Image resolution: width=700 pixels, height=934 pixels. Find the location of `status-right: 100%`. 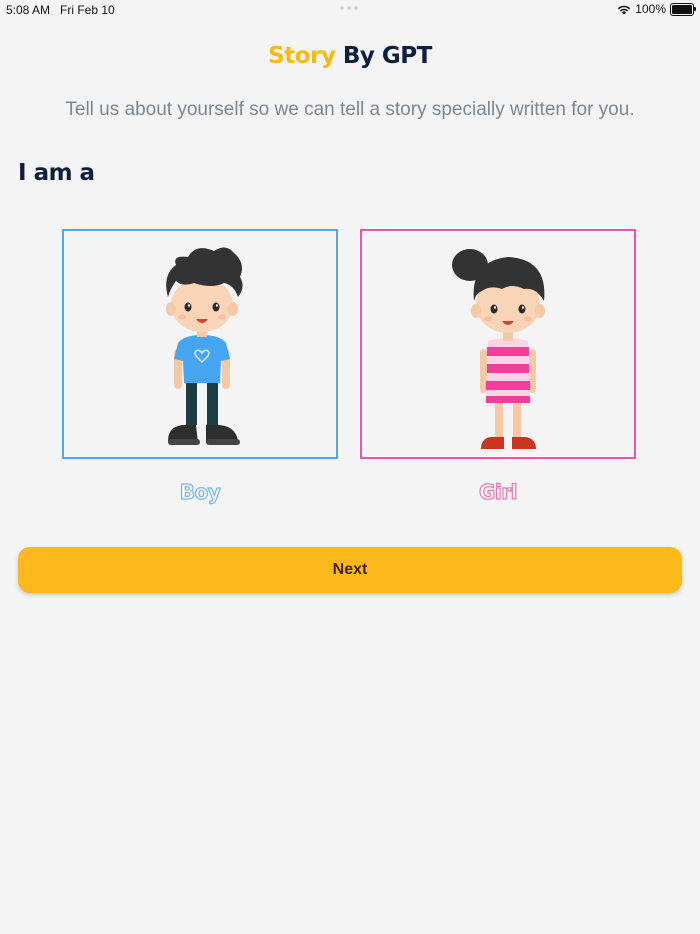

status-right: 100% is located at coordinates (656, 9).